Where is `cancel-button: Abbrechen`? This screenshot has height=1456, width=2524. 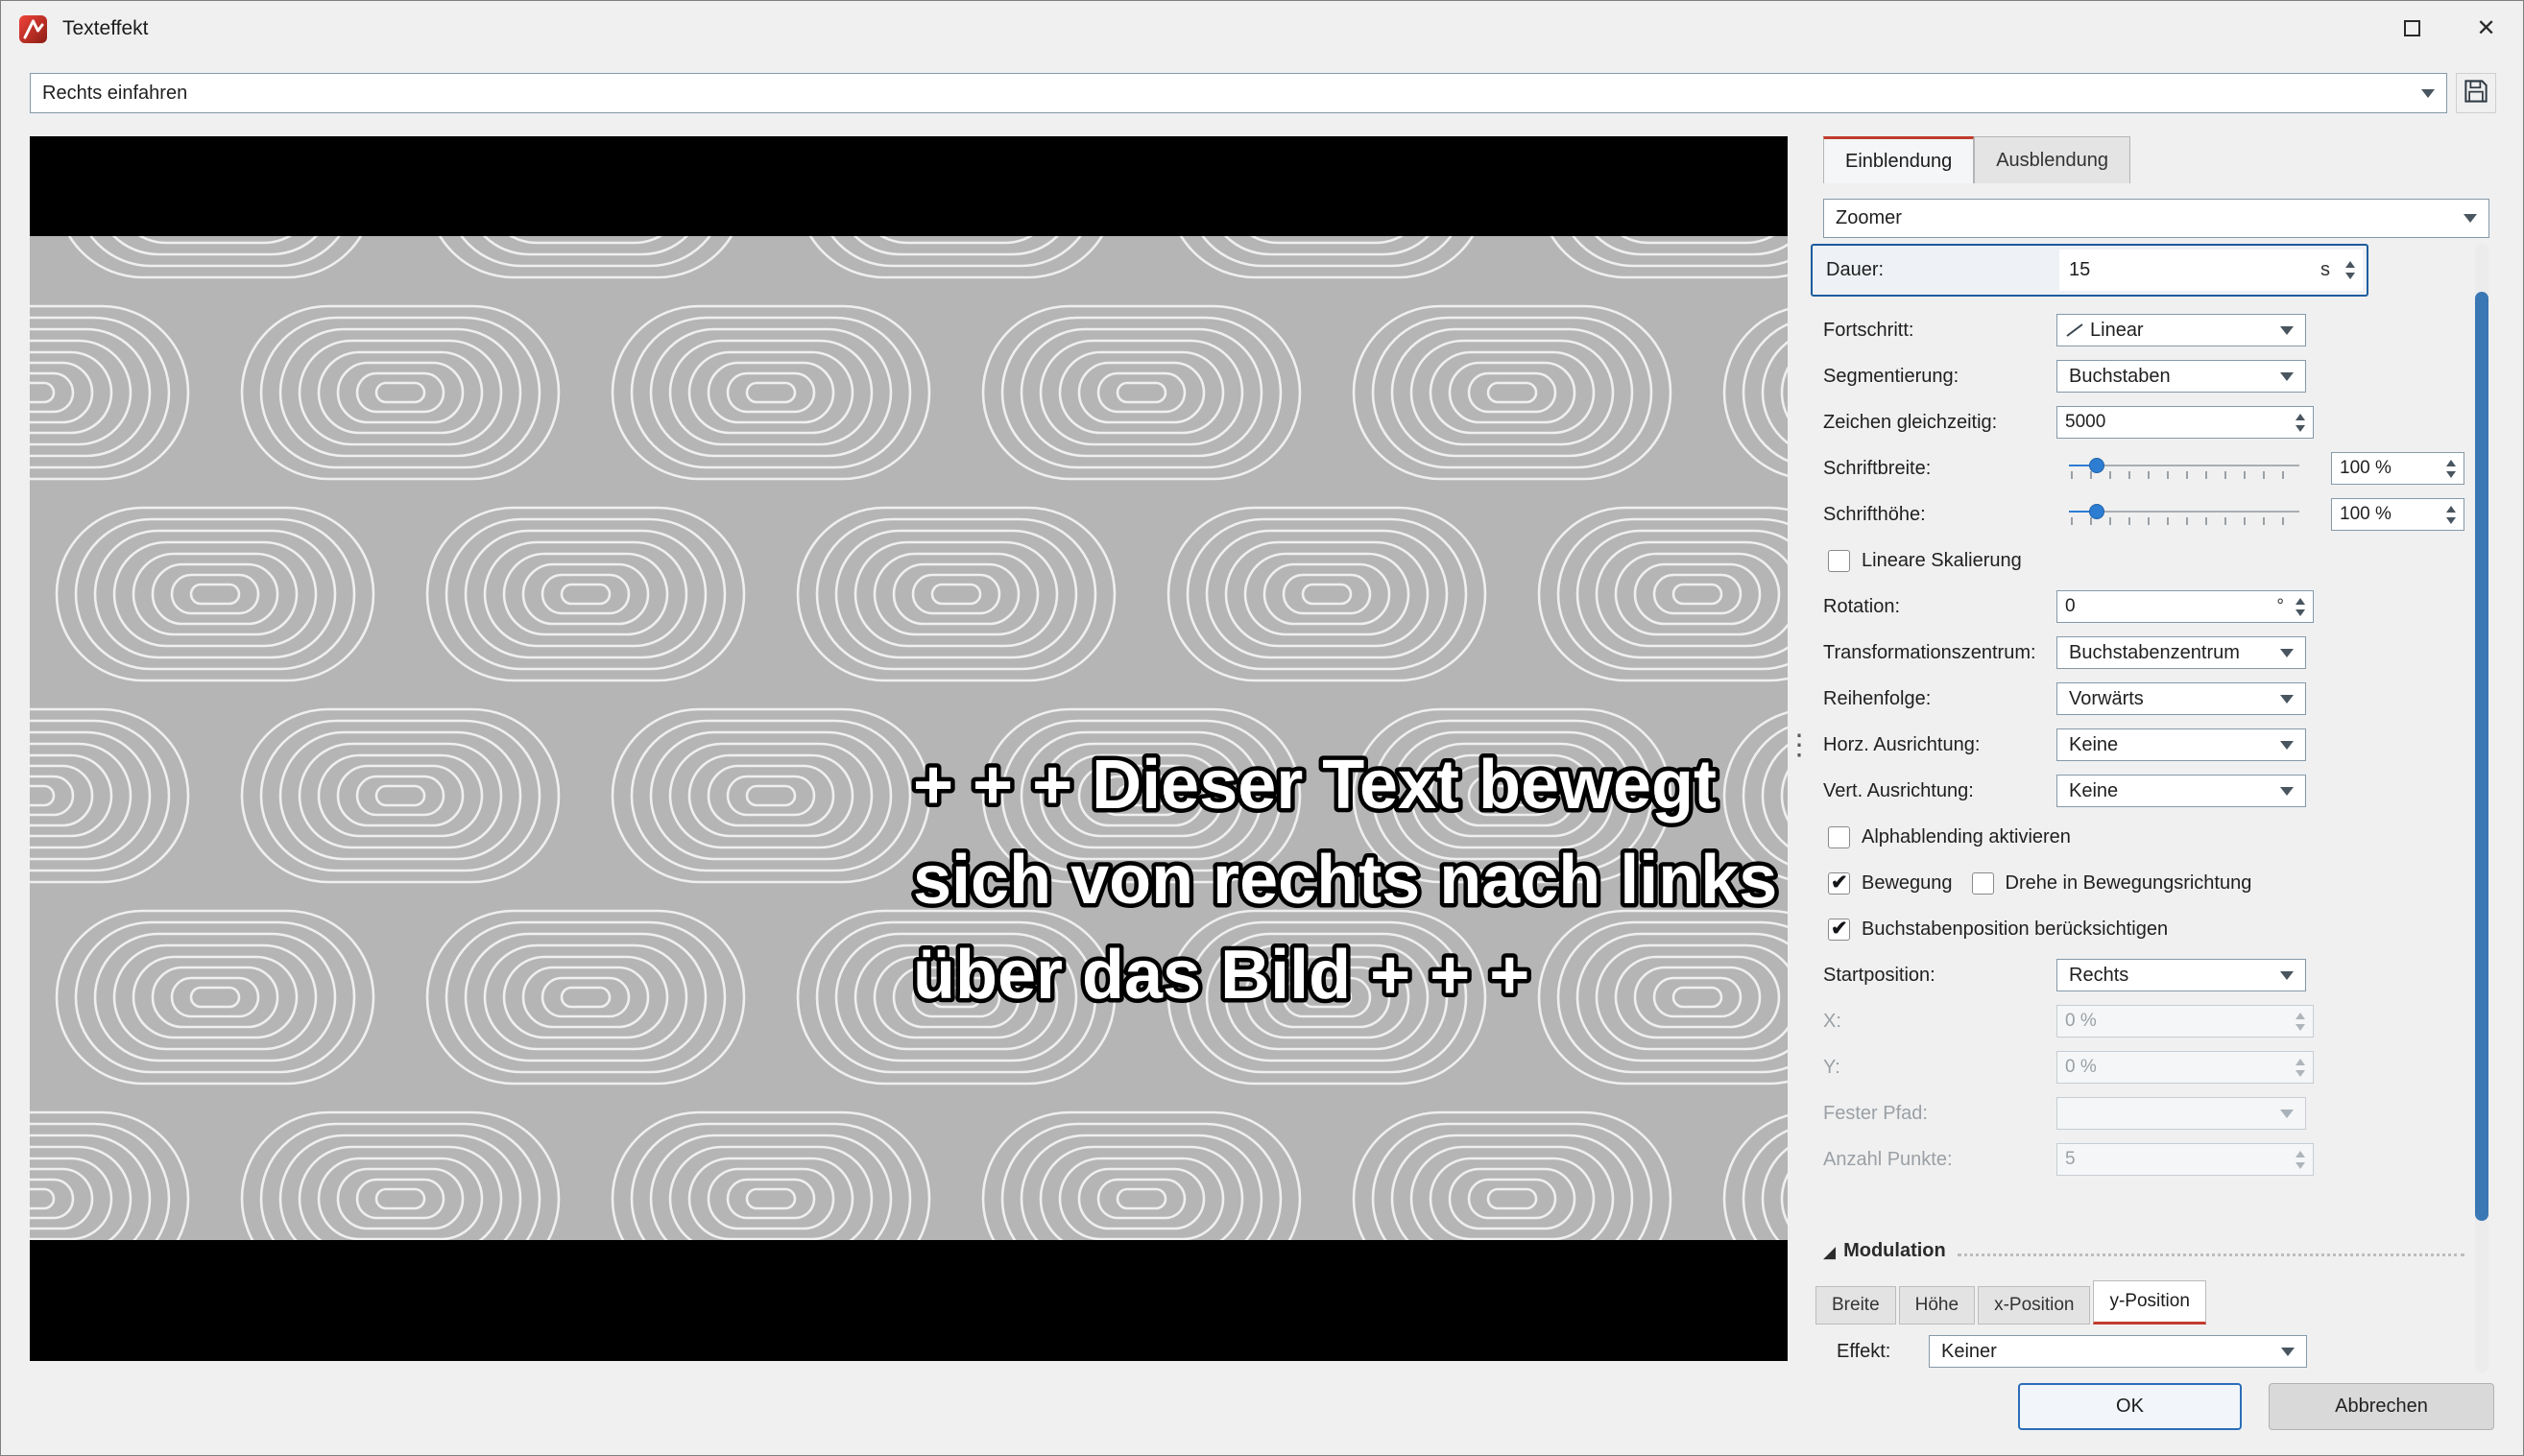
cancel-button: Abbrechen is located at coordinates (2381, 1407).